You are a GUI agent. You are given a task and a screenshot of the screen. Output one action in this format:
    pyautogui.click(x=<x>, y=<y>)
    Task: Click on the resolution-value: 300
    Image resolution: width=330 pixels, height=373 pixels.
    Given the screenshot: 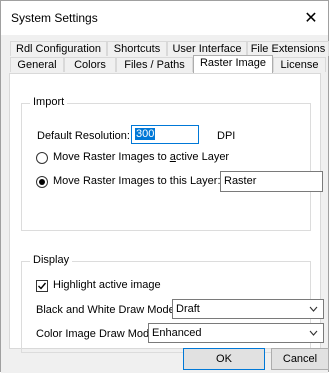 What is the action you would take?
    pyautogui.click(x=145, y=134)
    